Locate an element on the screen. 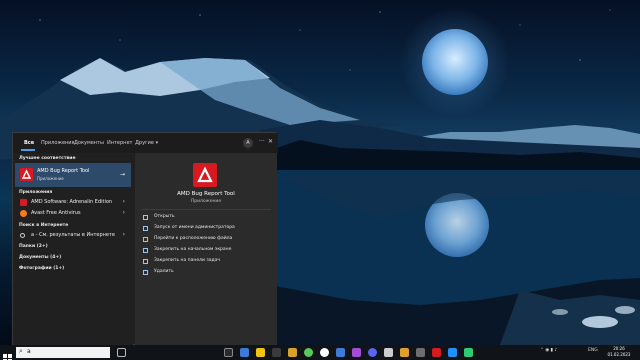 The image size is (640, 360). clock-date: 01.02.2023 is located at coordinates (619, 354).